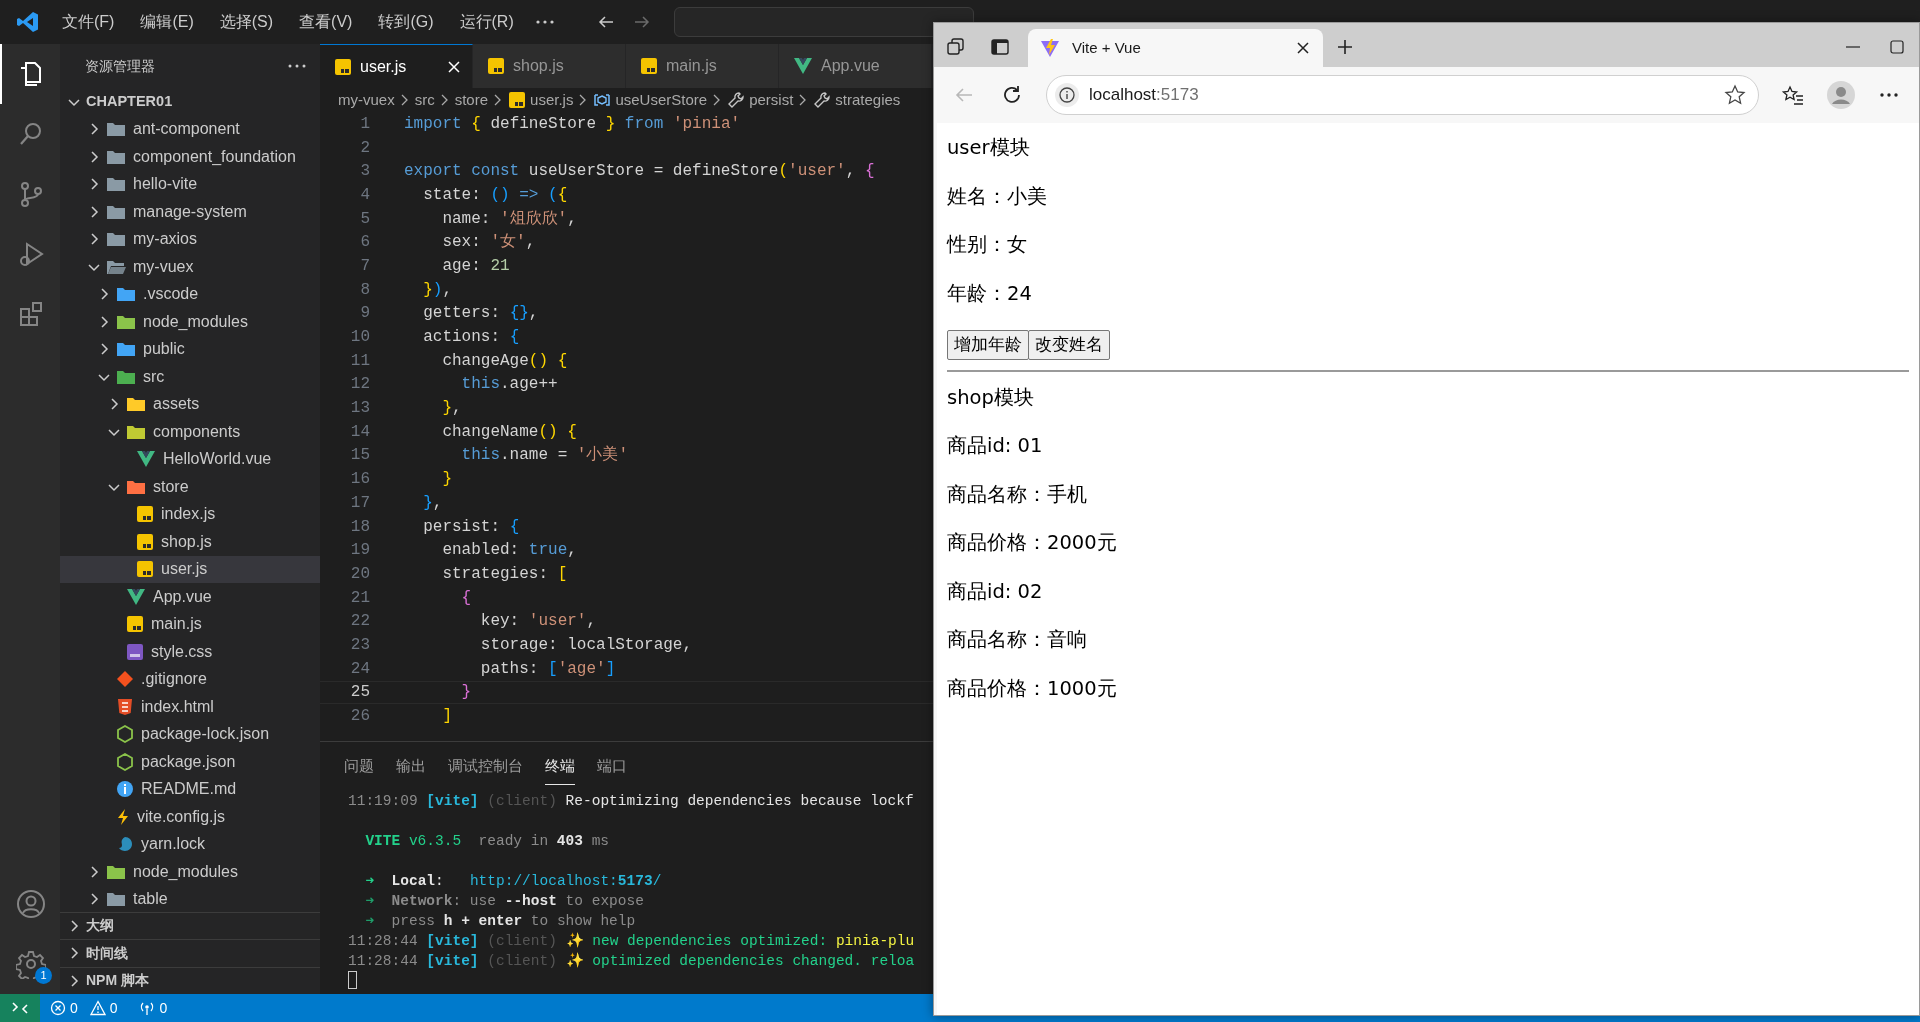 Image resolution: width=1920 pixels, height=1022 pixels. Describe the element at coordinates (190, 514) in the screenshot. I see `tree-item: index.js` at that location.